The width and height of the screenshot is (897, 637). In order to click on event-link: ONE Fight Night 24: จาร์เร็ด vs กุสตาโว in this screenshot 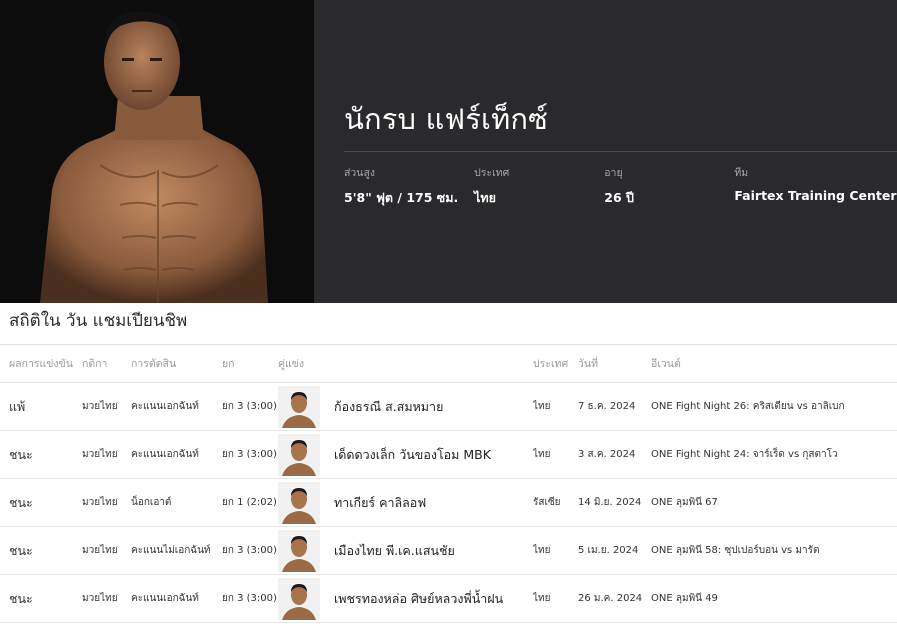, I will do `click(774, 454)`.